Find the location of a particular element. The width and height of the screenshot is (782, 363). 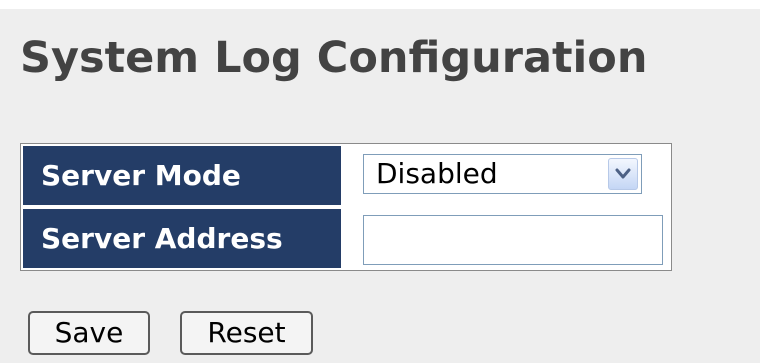

server-mode-label: Server Mode is located at coordinates (182, 175).